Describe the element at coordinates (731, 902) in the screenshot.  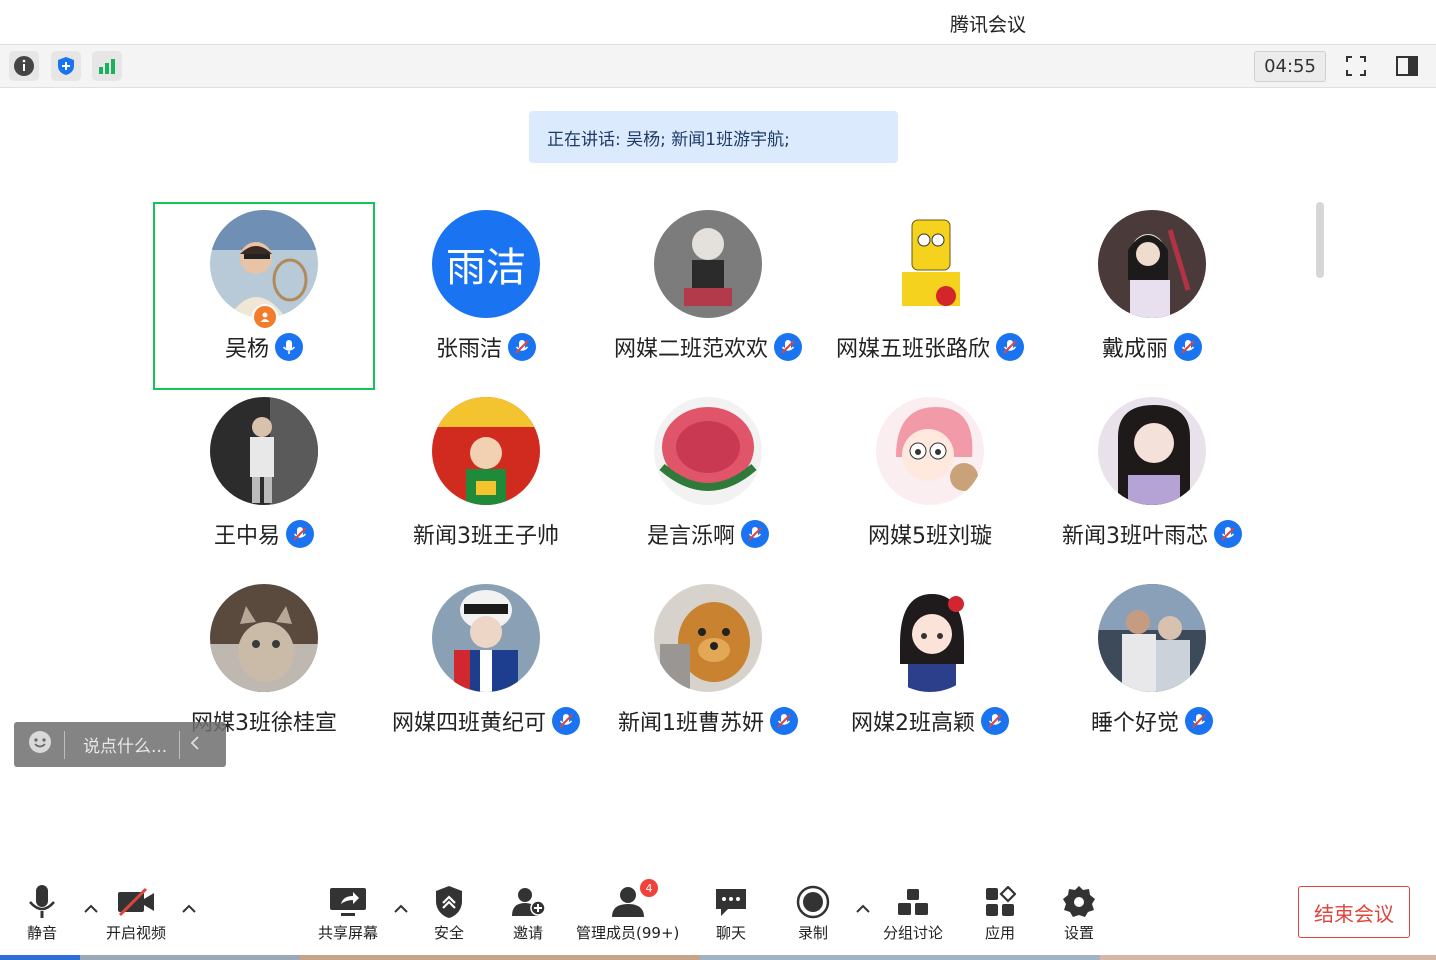
I see `chat-bubble-icon` at that location.